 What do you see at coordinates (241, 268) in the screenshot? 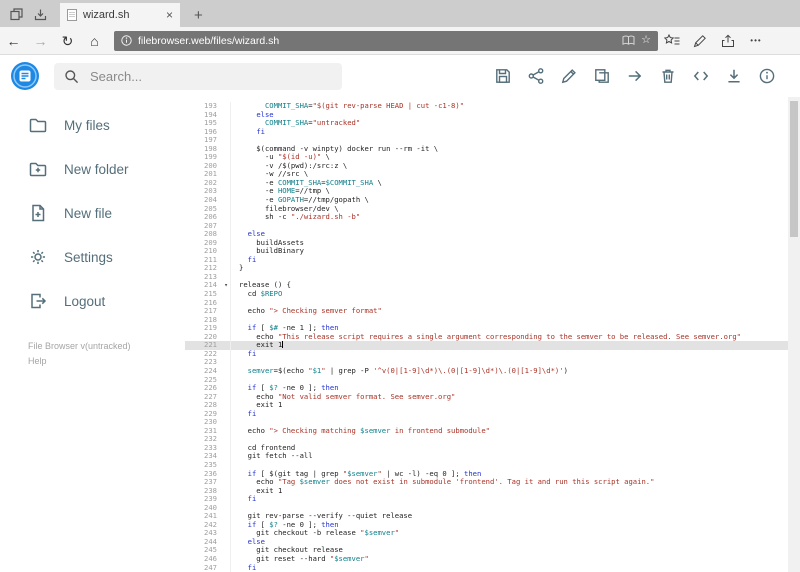
I see `code-text: }` at bounding box center [241, 268].